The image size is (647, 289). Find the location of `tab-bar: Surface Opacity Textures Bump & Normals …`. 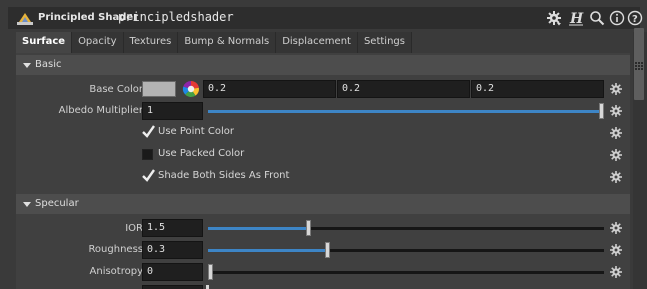

tab-bar: Surface Opacity Textures Bump & Normals … is located at coordinates (214, 42).